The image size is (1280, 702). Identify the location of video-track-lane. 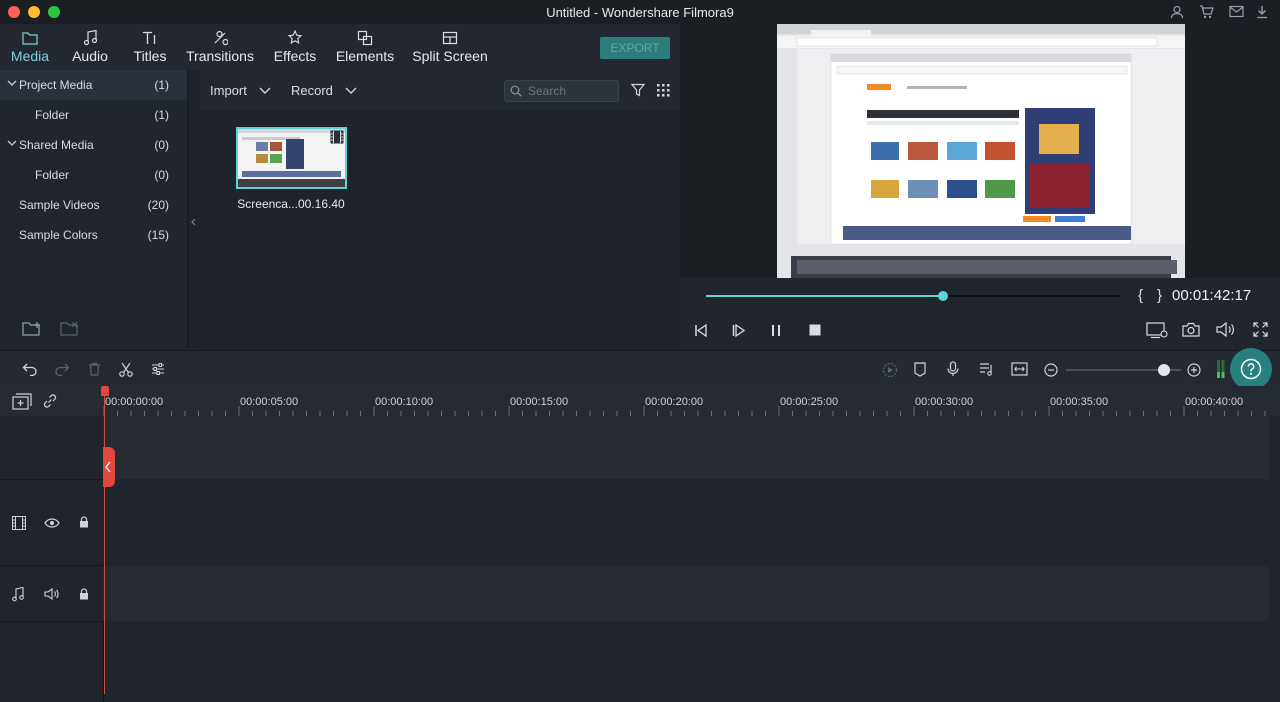
(686, 522).